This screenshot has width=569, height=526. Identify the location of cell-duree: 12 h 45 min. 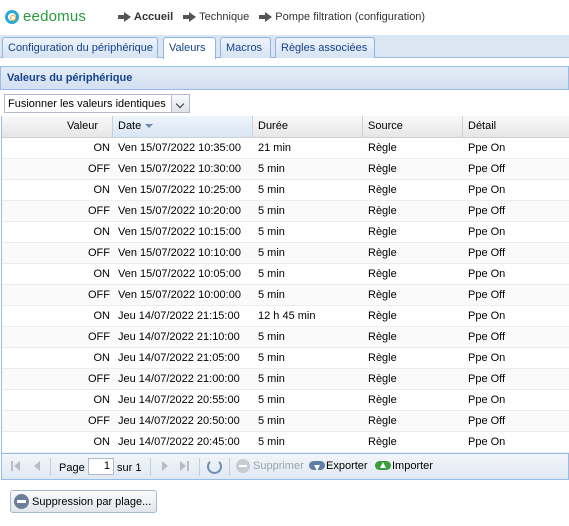
(287, 316).